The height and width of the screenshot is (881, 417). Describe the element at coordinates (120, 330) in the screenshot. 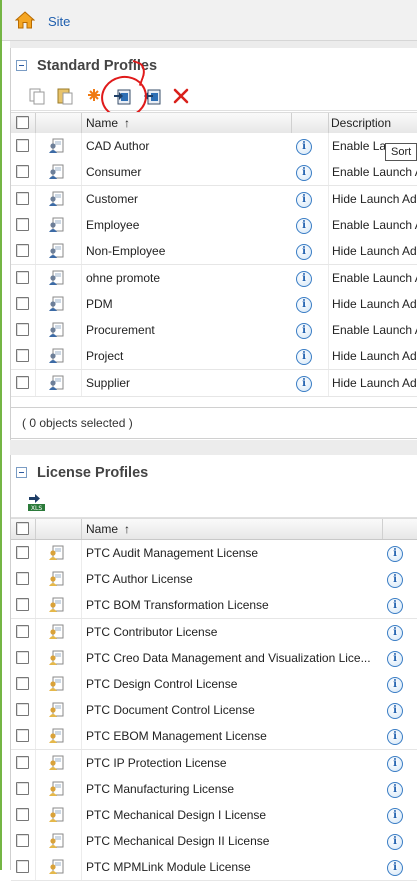

I see `profile-name-link: Procurement` at that location.